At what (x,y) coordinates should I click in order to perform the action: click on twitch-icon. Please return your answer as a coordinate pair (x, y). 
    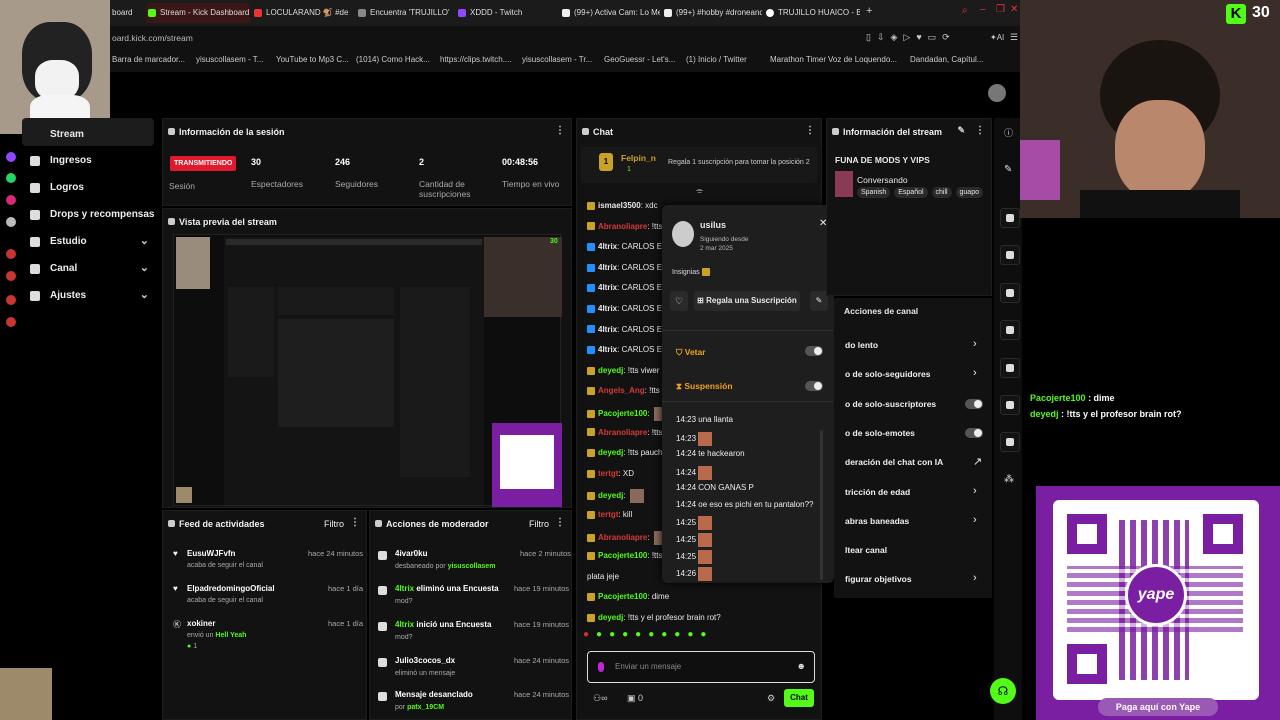
    Looking at the image, I should click on (11, 157).